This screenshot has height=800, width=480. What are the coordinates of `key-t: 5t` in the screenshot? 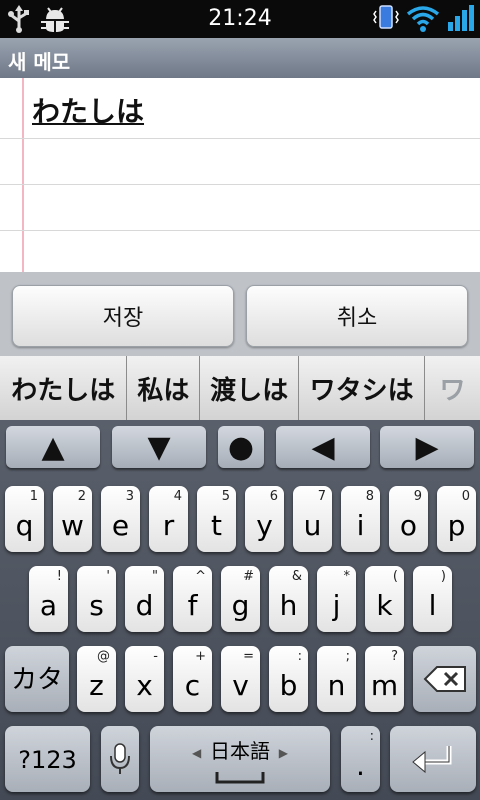 It's located at (216, 519).